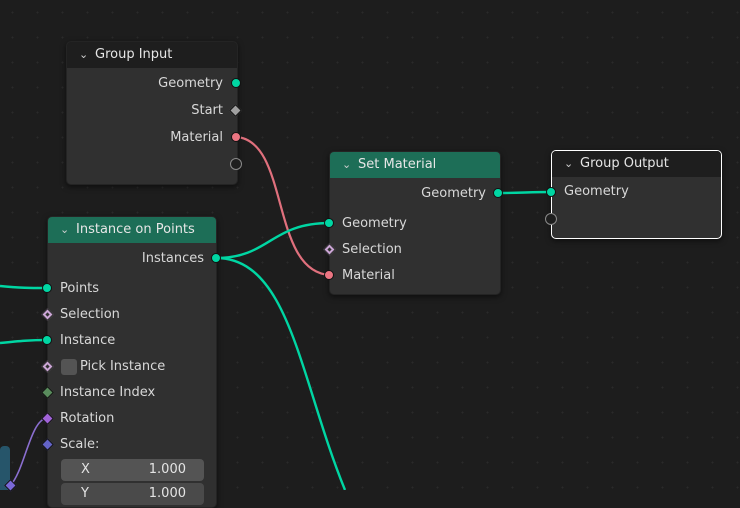  I want to click on group-output-empty-socket, so click(551, 219).